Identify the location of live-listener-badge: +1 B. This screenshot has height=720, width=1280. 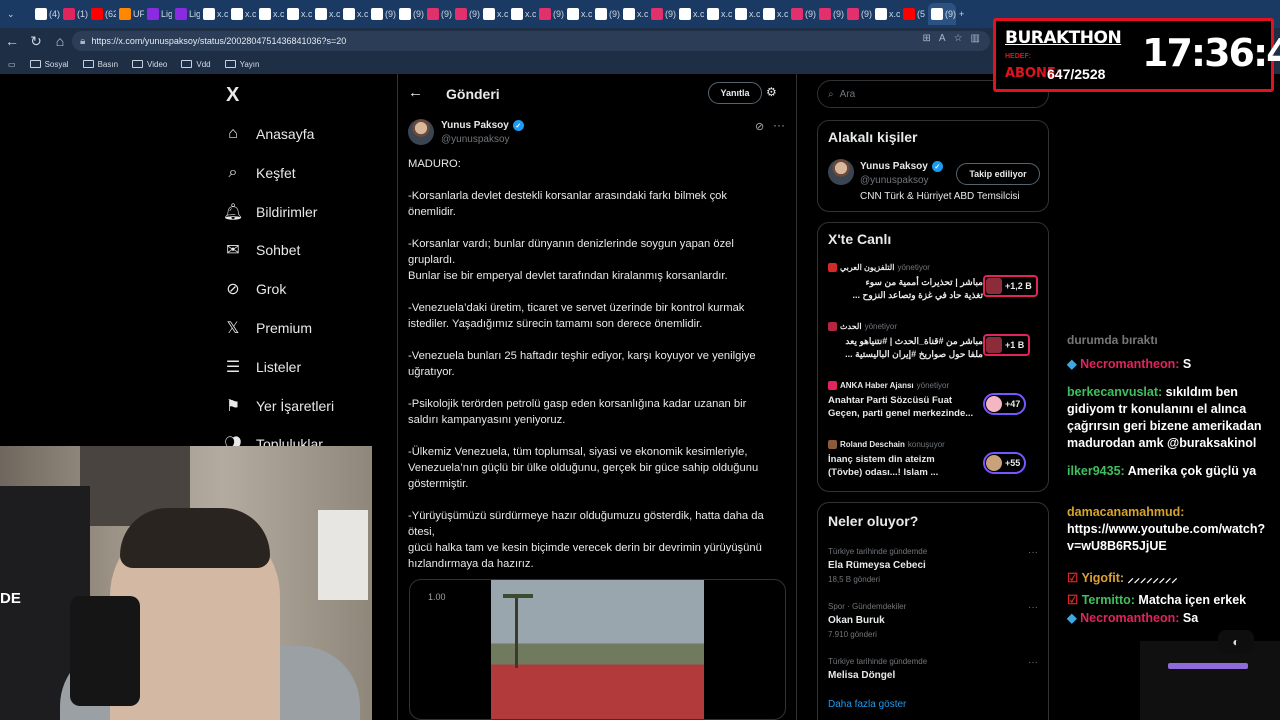
(1007, 345).